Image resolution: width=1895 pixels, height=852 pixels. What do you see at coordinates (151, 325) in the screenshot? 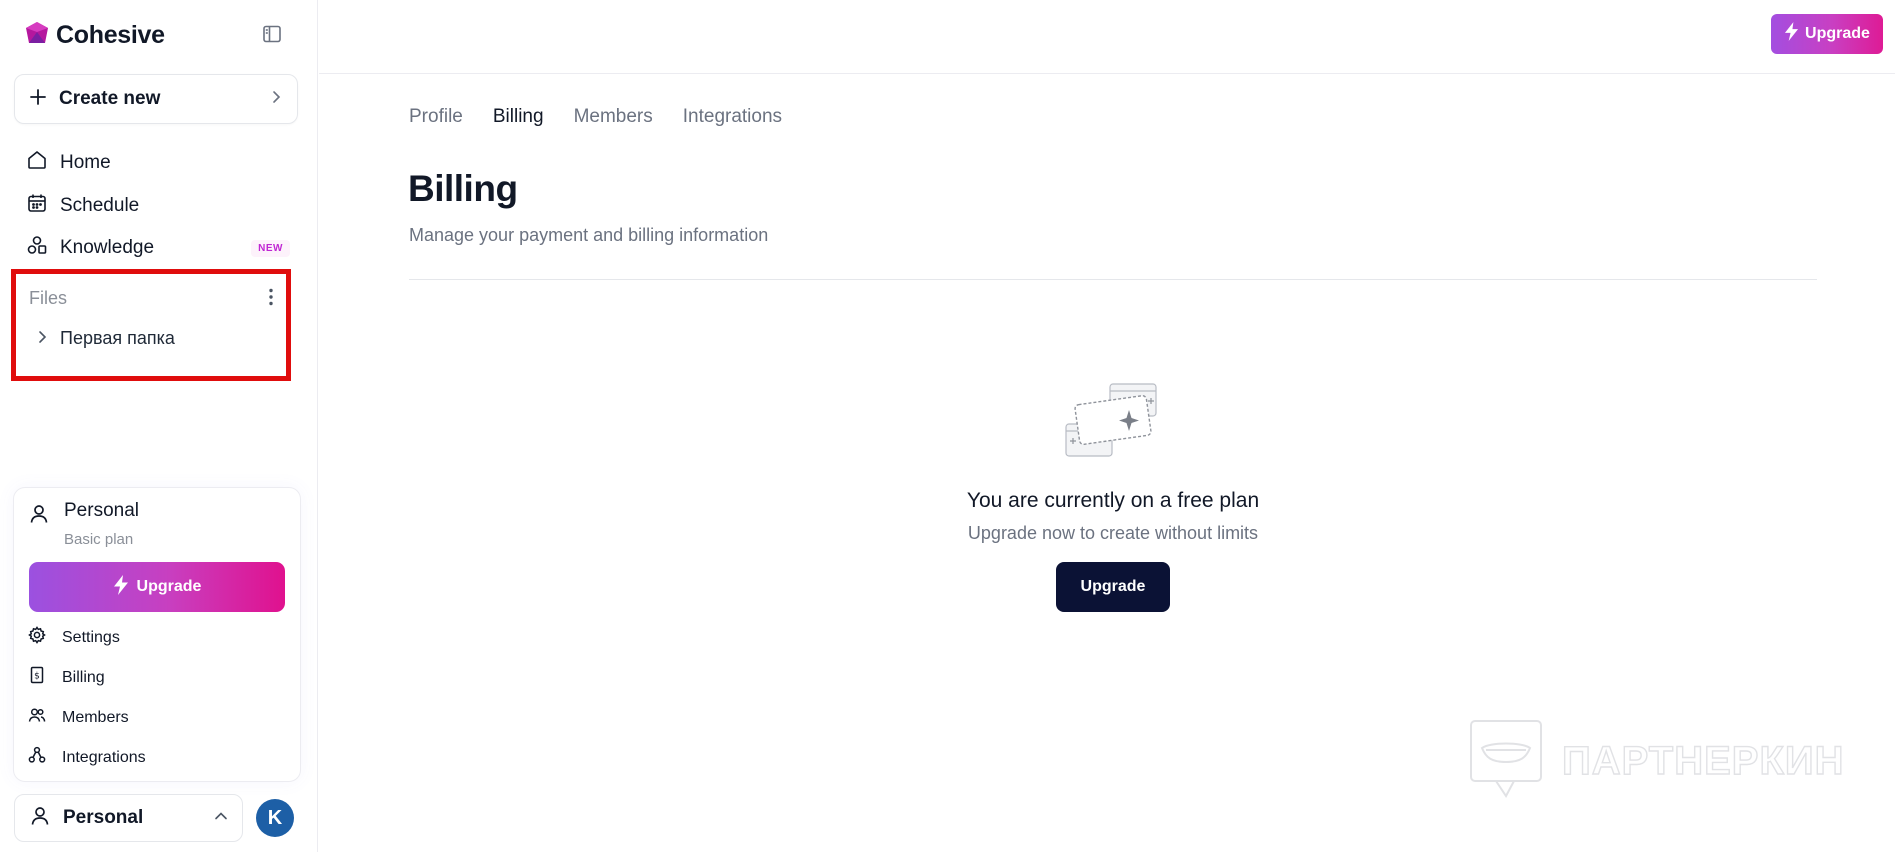
I see `files-section: Files Первая папка` at bounding box center [151, 325].